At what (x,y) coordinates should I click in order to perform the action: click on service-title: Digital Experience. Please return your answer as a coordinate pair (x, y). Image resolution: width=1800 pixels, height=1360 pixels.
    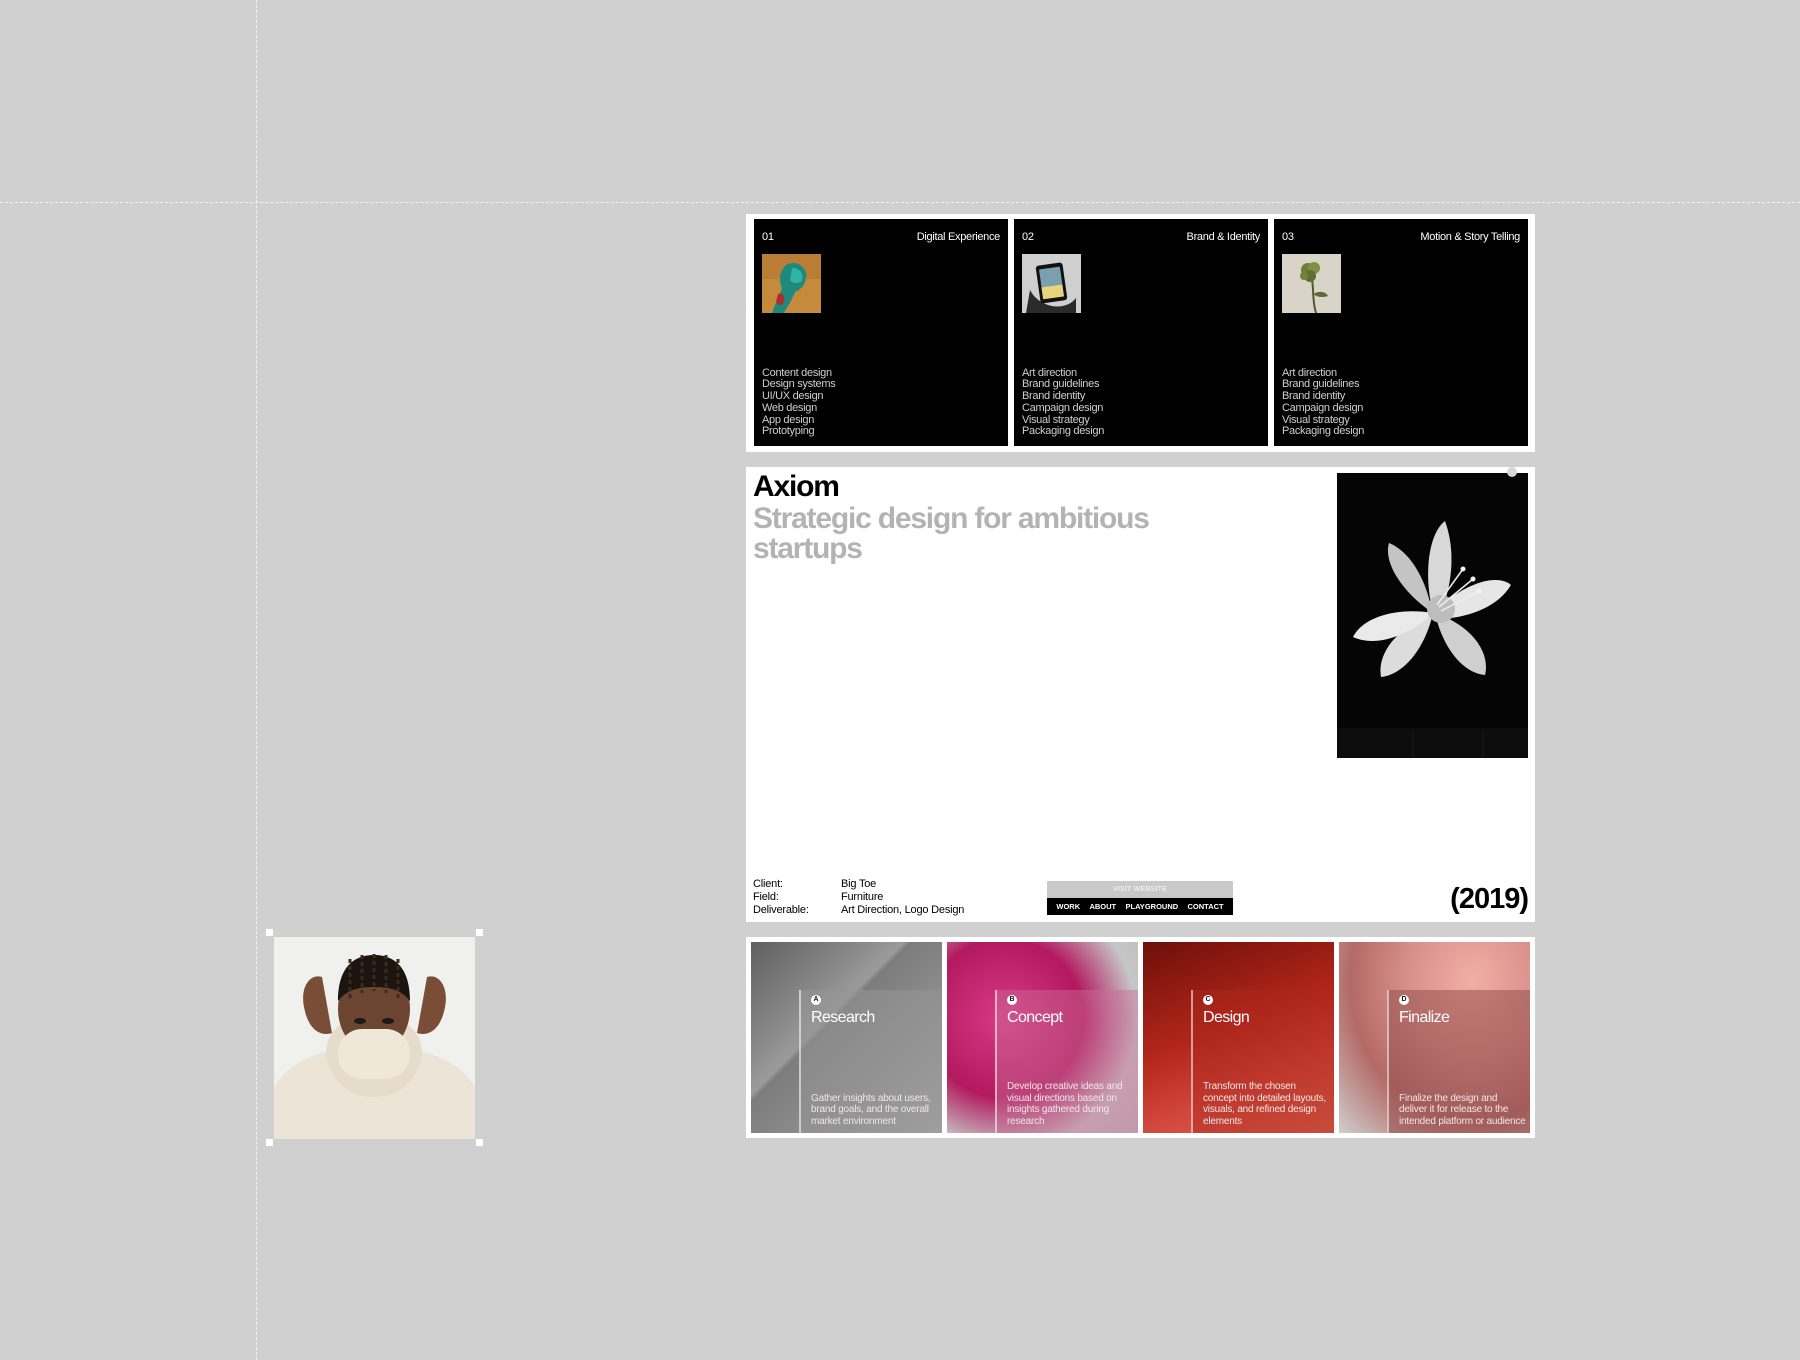
    Looking at the image, I should click on (958, 237).